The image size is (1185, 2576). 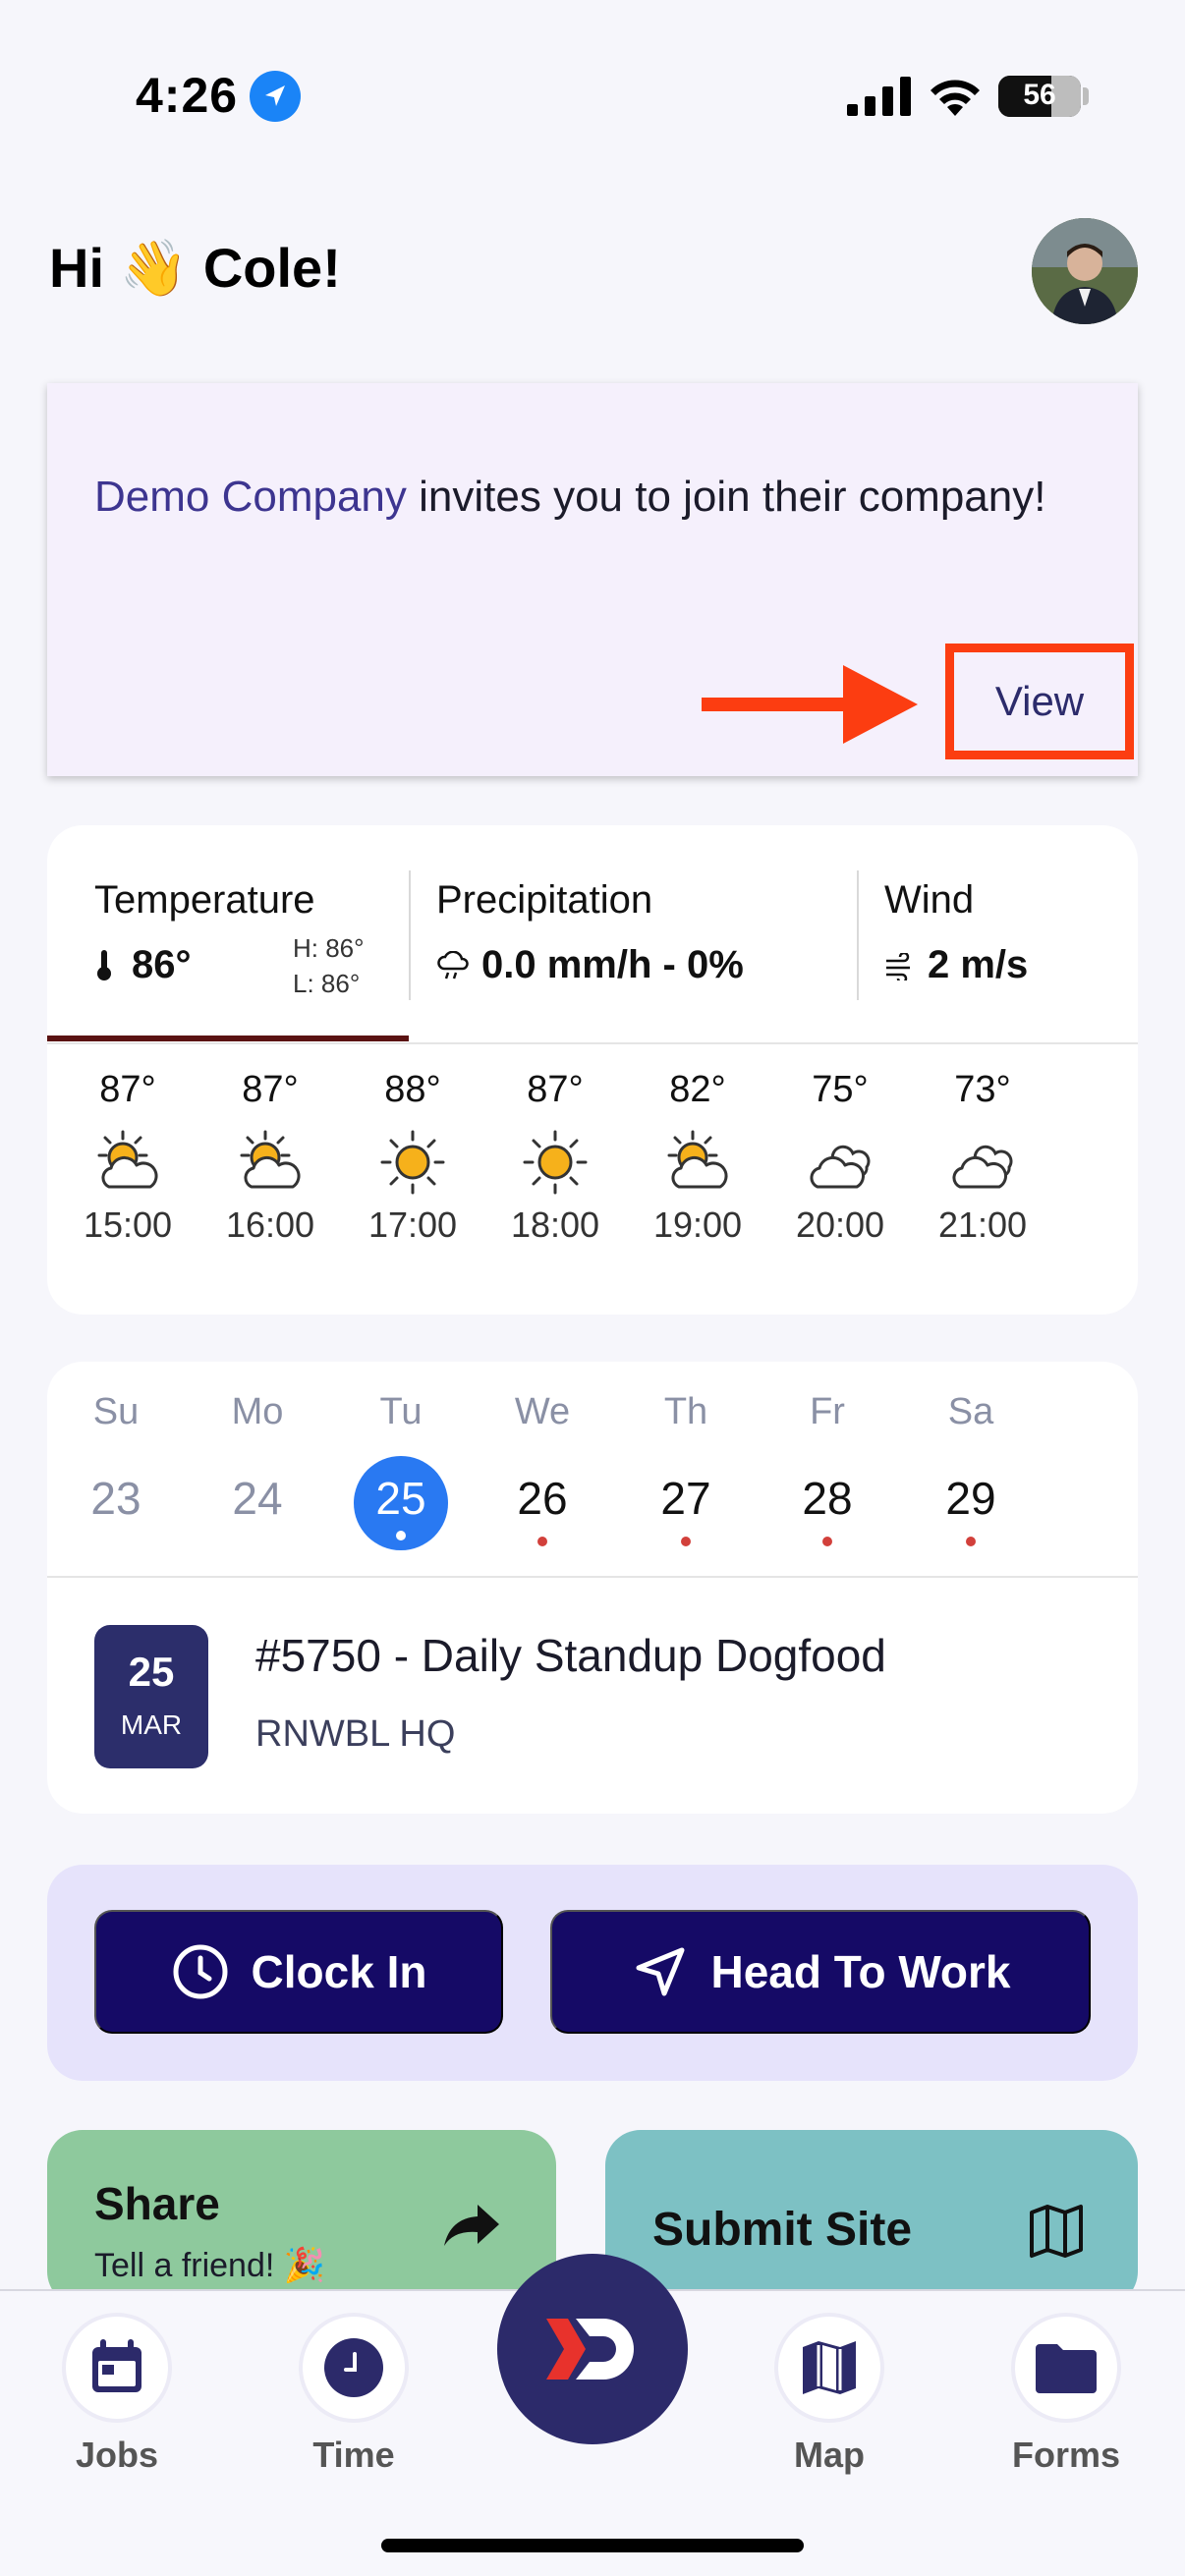 What do you see at coordinates (571, 1655) in the screenshot?
I see `job-title: #5750 - Daily Standup Dogfood` at bounding box center [571, 1655].